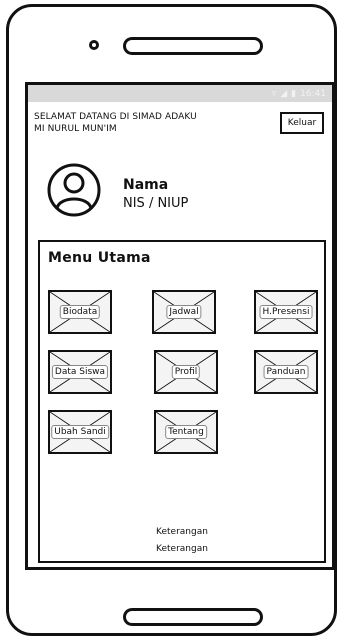 The image size is (345, 640). What do you see at coordinates (182, 532) in the screenshot?
I see `footer-note-1: Keterangan` at bounding box center [182, 532].